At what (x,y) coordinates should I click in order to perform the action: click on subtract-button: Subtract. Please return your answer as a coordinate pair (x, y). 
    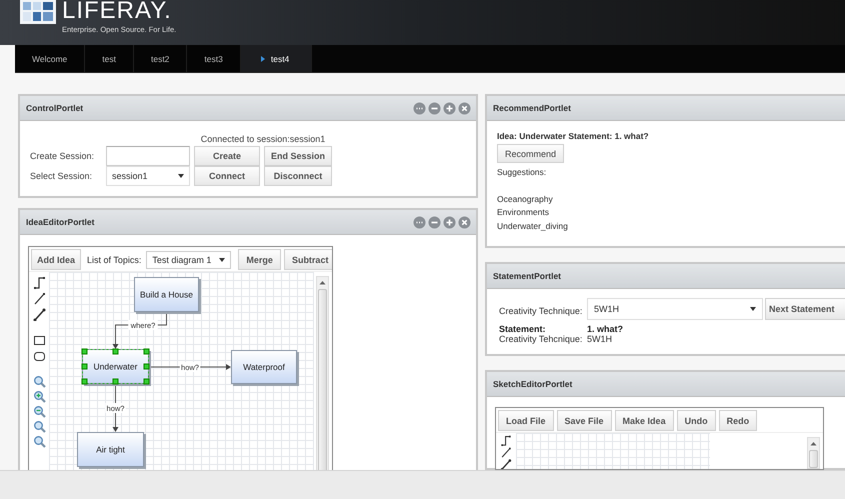
    Looking at the image, I should click on (308, 259).